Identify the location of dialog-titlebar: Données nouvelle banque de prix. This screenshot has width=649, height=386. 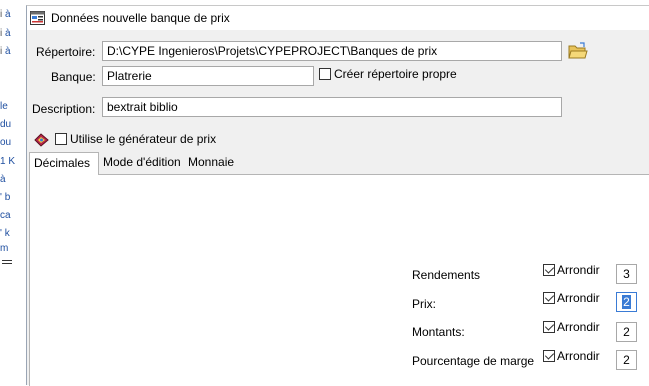
(338, 18).